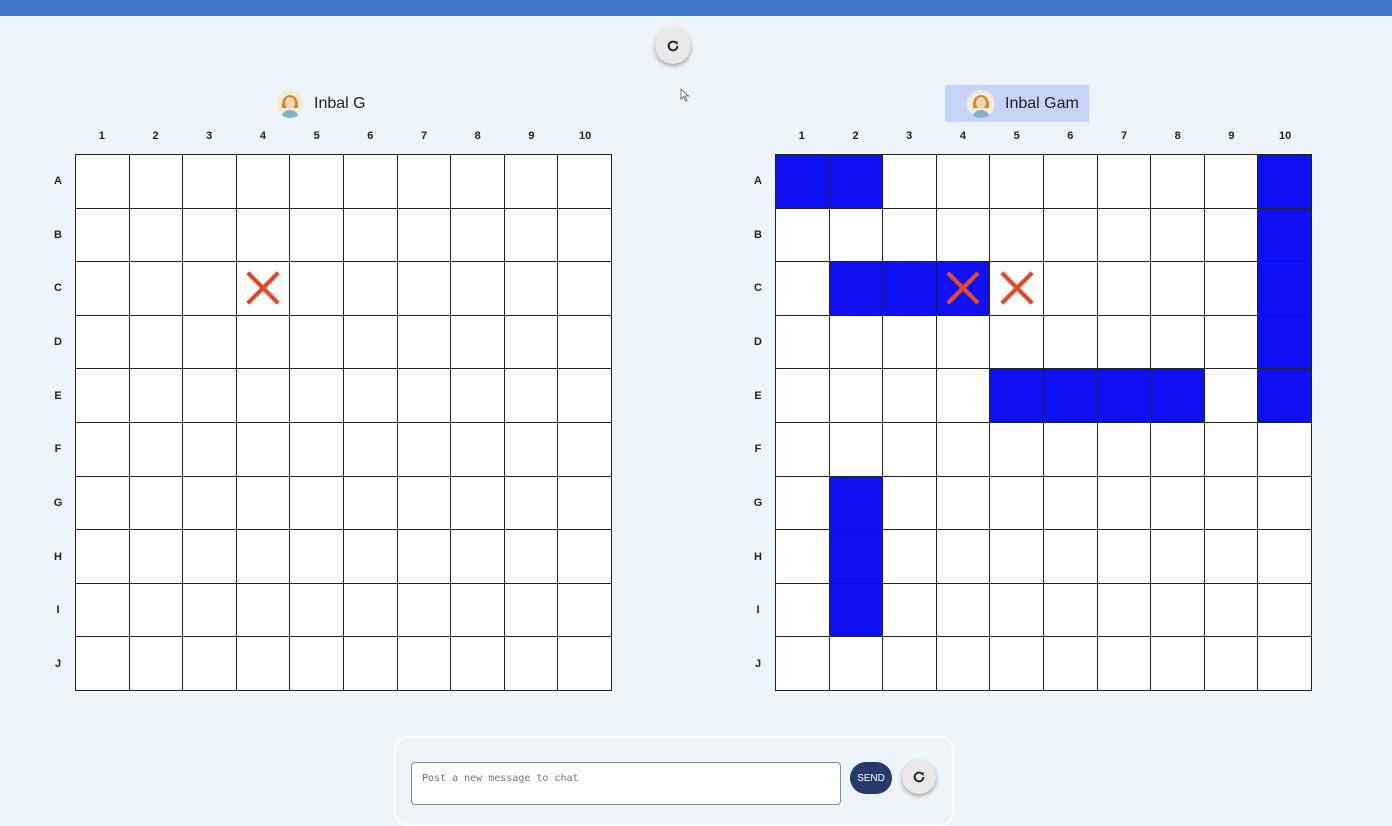 Image resolution: width=1392 pixels, height=826 pixels. I want to click on board-cell-h5, so click(1017, 557).